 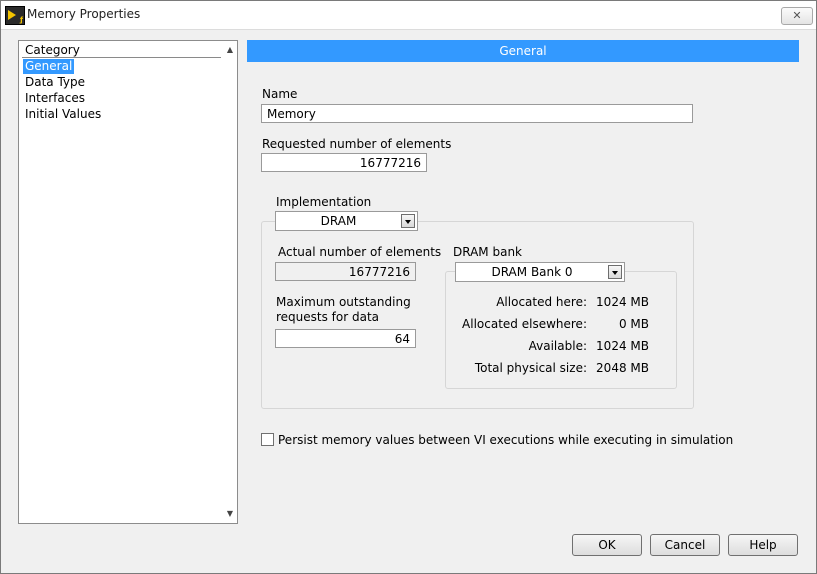 What do you see at coordinates (357, 144) in the screenshot?
I see `requested-elements-label: Requested number of elements` at bounding box center [357, 144].